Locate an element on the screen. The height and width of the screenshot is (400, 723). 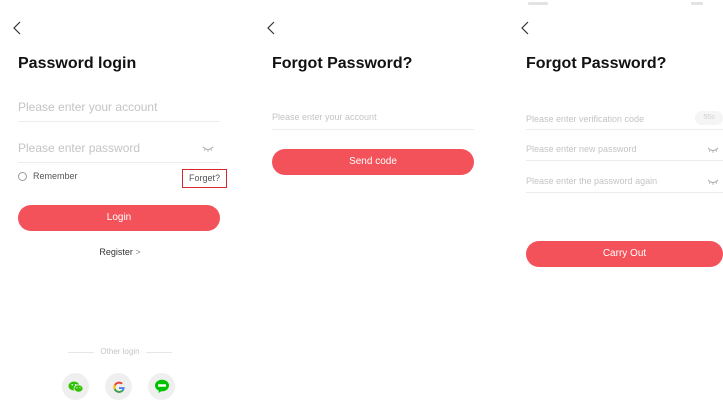
remember-checkbox: Remember is located at coordinates (48, 176).